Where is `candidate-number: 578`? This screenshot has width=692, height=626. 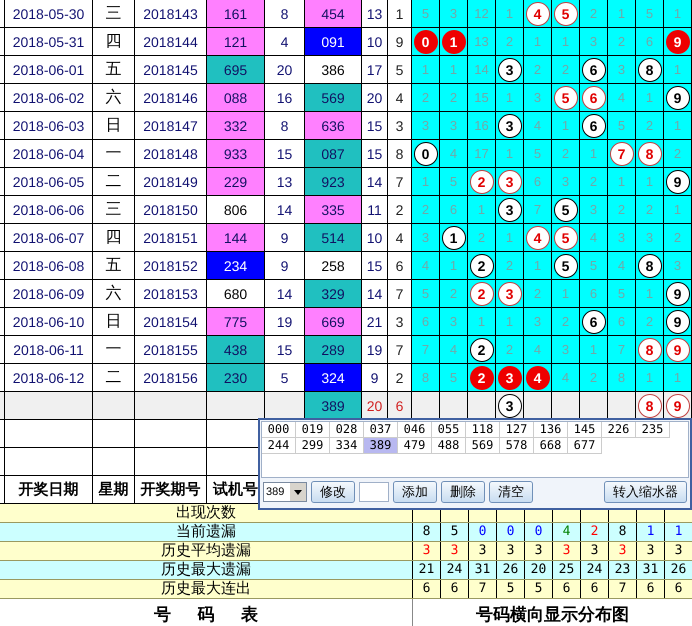 candidate-number: 578 is located at coordinates (517, 446).